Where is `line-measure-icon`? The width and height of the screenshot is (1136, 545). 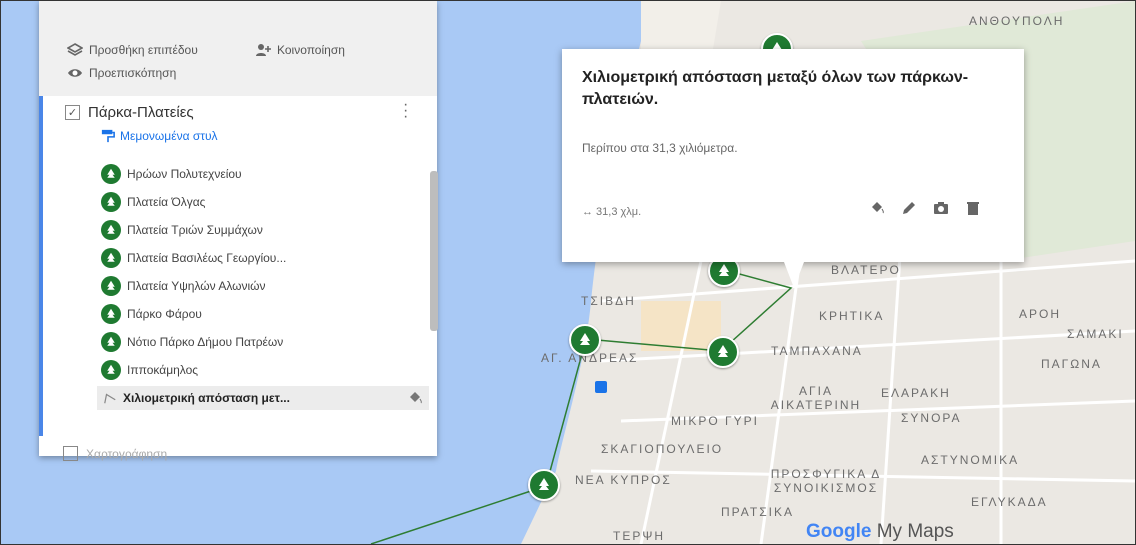 line-measure-icon is located at coordinates (110, 398).